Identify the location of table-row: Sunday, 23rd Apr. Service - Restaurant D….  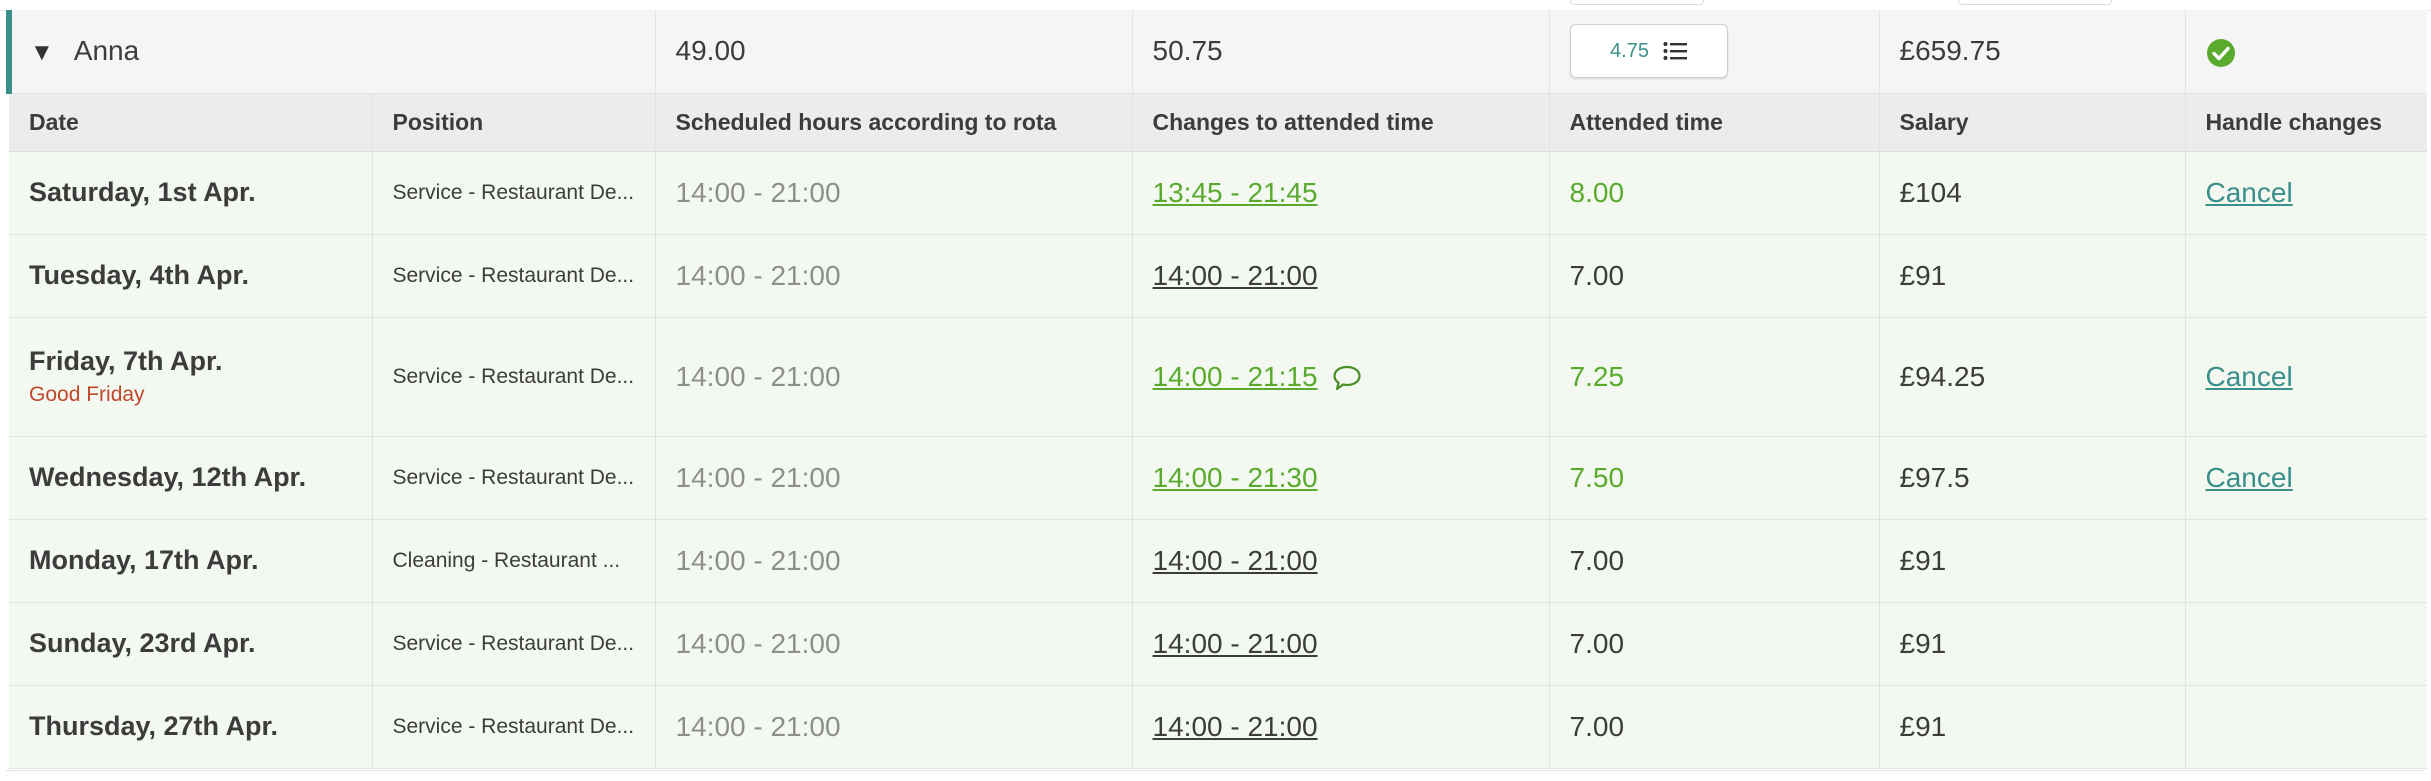
(1218, 644).